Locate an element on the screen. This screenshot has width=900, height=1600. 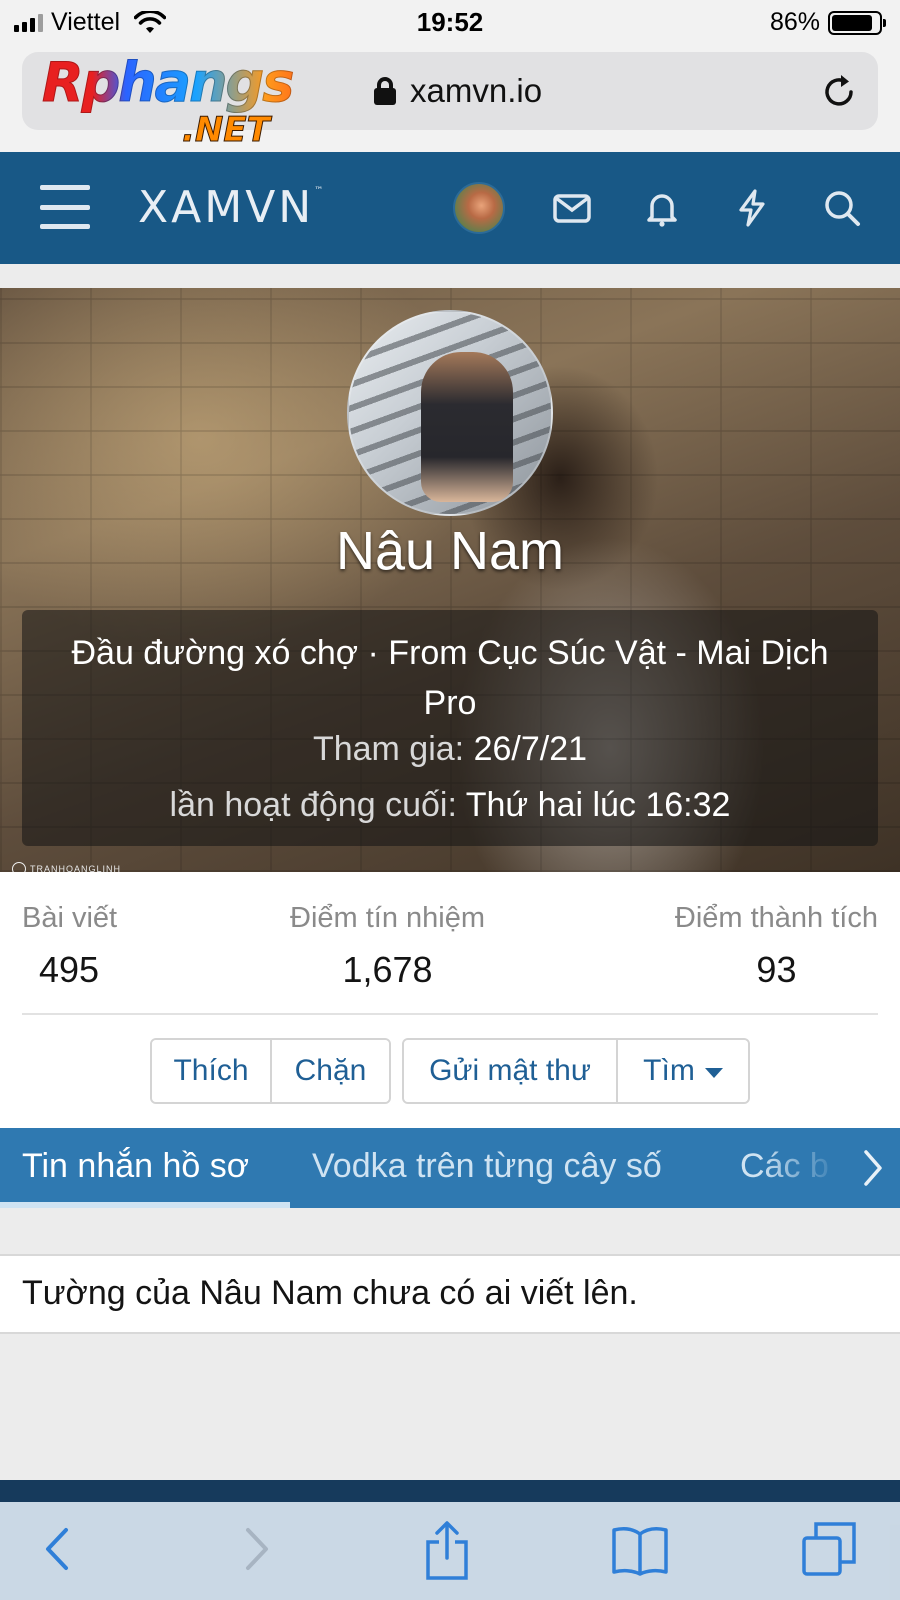
stat-value: 1,678 is located at coordinates (387, 969).